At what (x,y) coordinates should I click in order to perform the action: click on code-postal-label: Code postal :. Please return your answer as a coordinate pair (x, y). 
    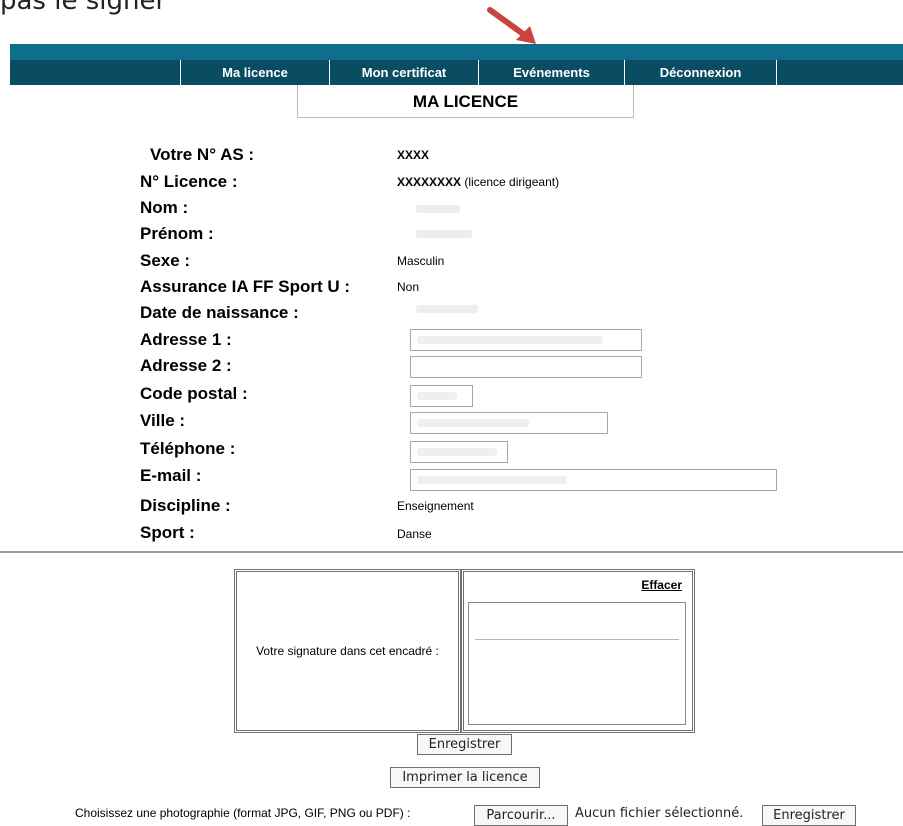
    Looking at the image, I should click on (194, 393).